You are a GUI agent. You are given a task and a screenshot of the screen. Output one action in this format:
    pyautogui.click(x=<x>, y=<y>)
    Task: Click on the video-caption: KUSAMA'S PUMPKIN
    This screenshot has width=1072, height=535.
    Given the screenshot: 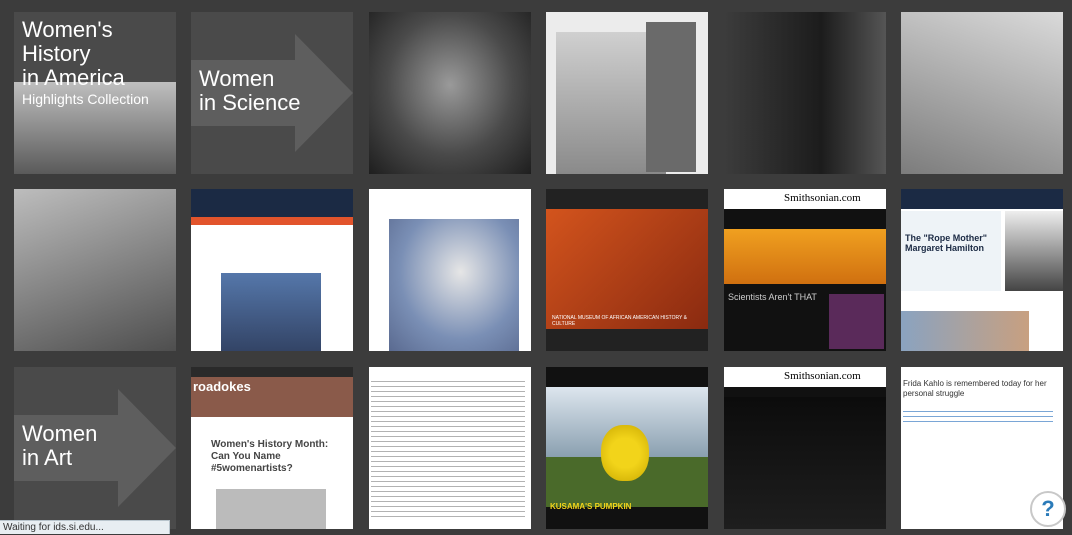 What is the action you would take?
    pyautogui.click(x=591, y=506)
    